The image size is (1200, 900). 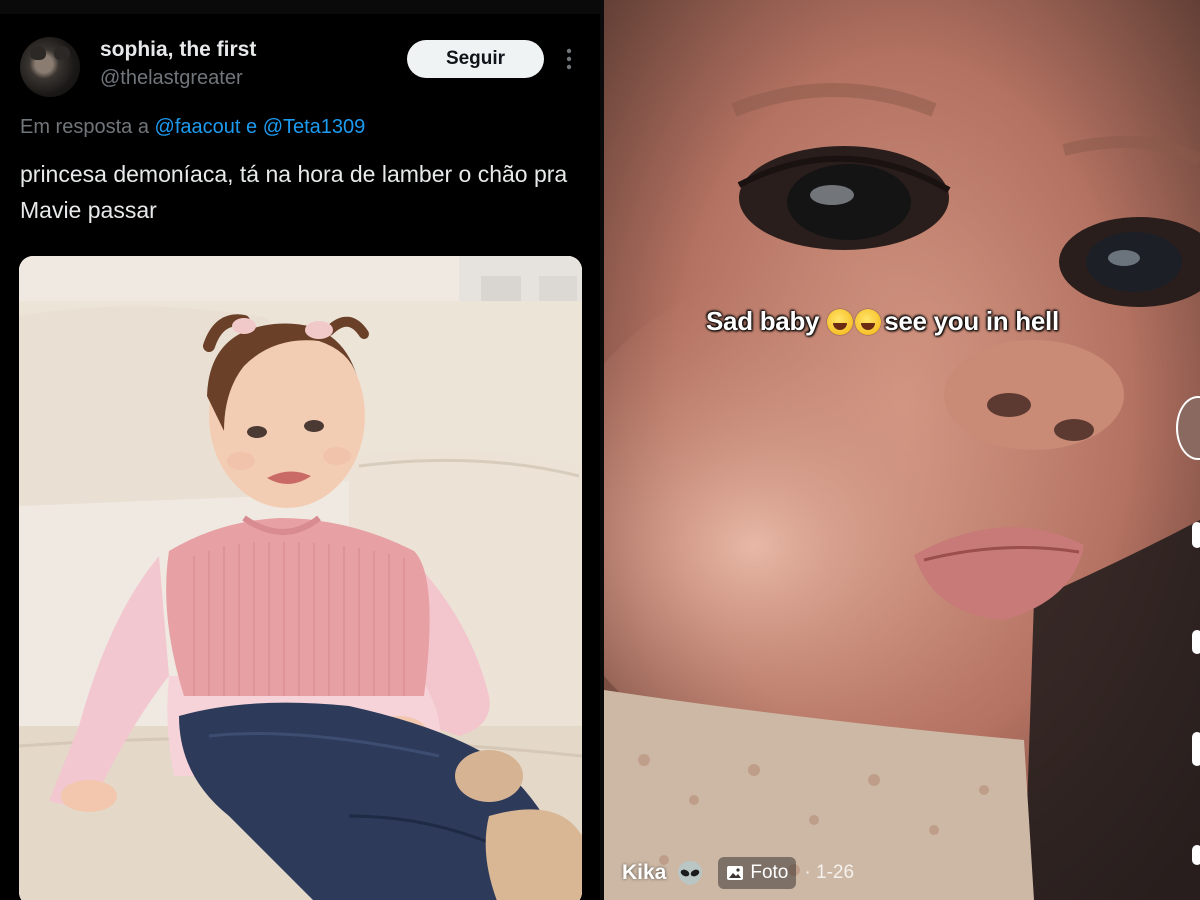 What do you see at coordinates (644, 873) in the screenshot?
I see `video-author-name: Kika` at bounding box center [644, 873].